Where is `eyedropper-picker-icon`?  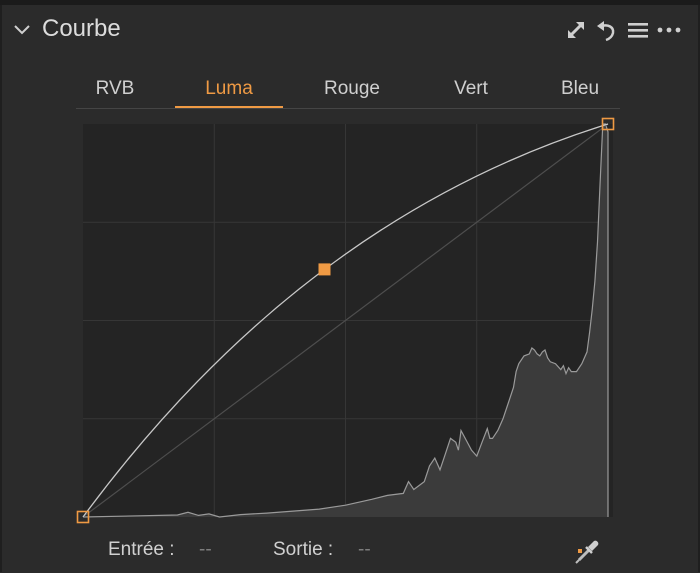
eyedropper-picker-icon is located at coordinates (588, 551).